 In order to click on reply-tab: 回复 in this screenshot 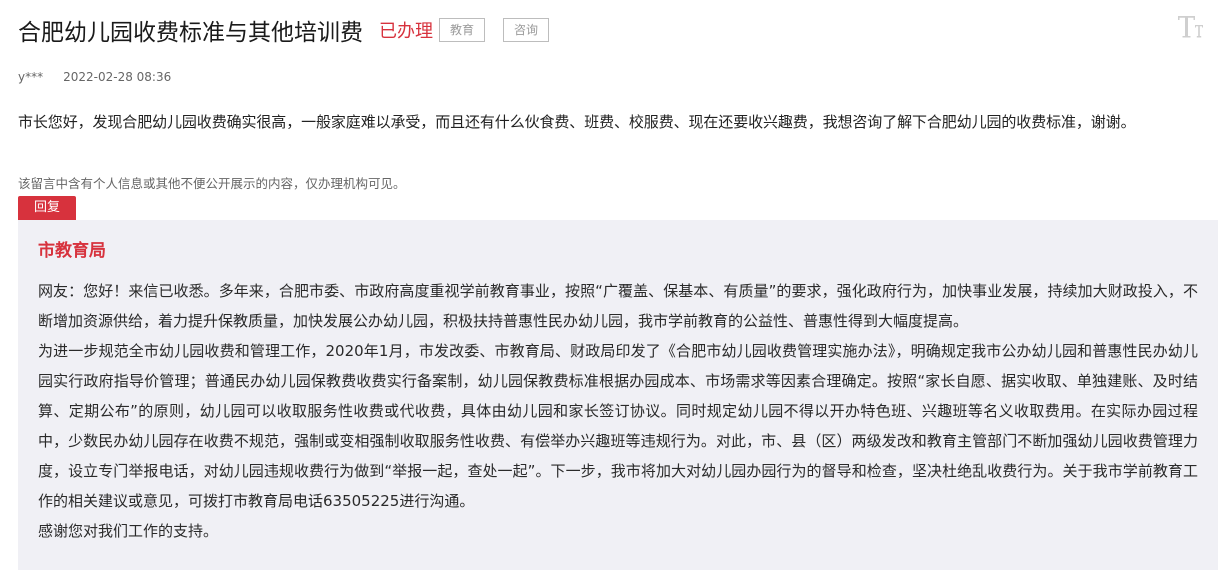, I will do `click(47, 208)`.